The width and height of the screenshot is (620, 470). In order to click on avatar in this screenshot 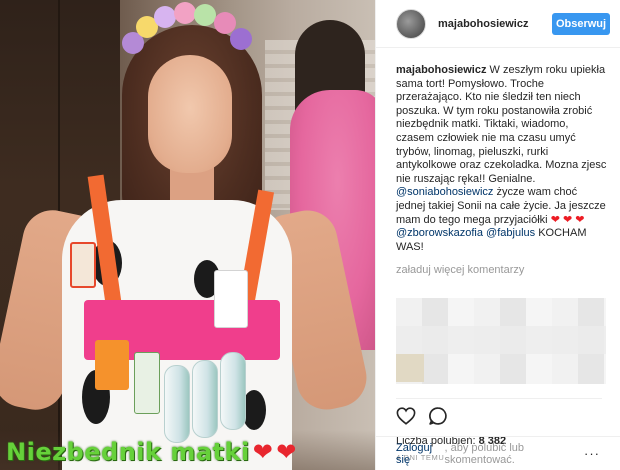, I will do `click(411, 23)`.